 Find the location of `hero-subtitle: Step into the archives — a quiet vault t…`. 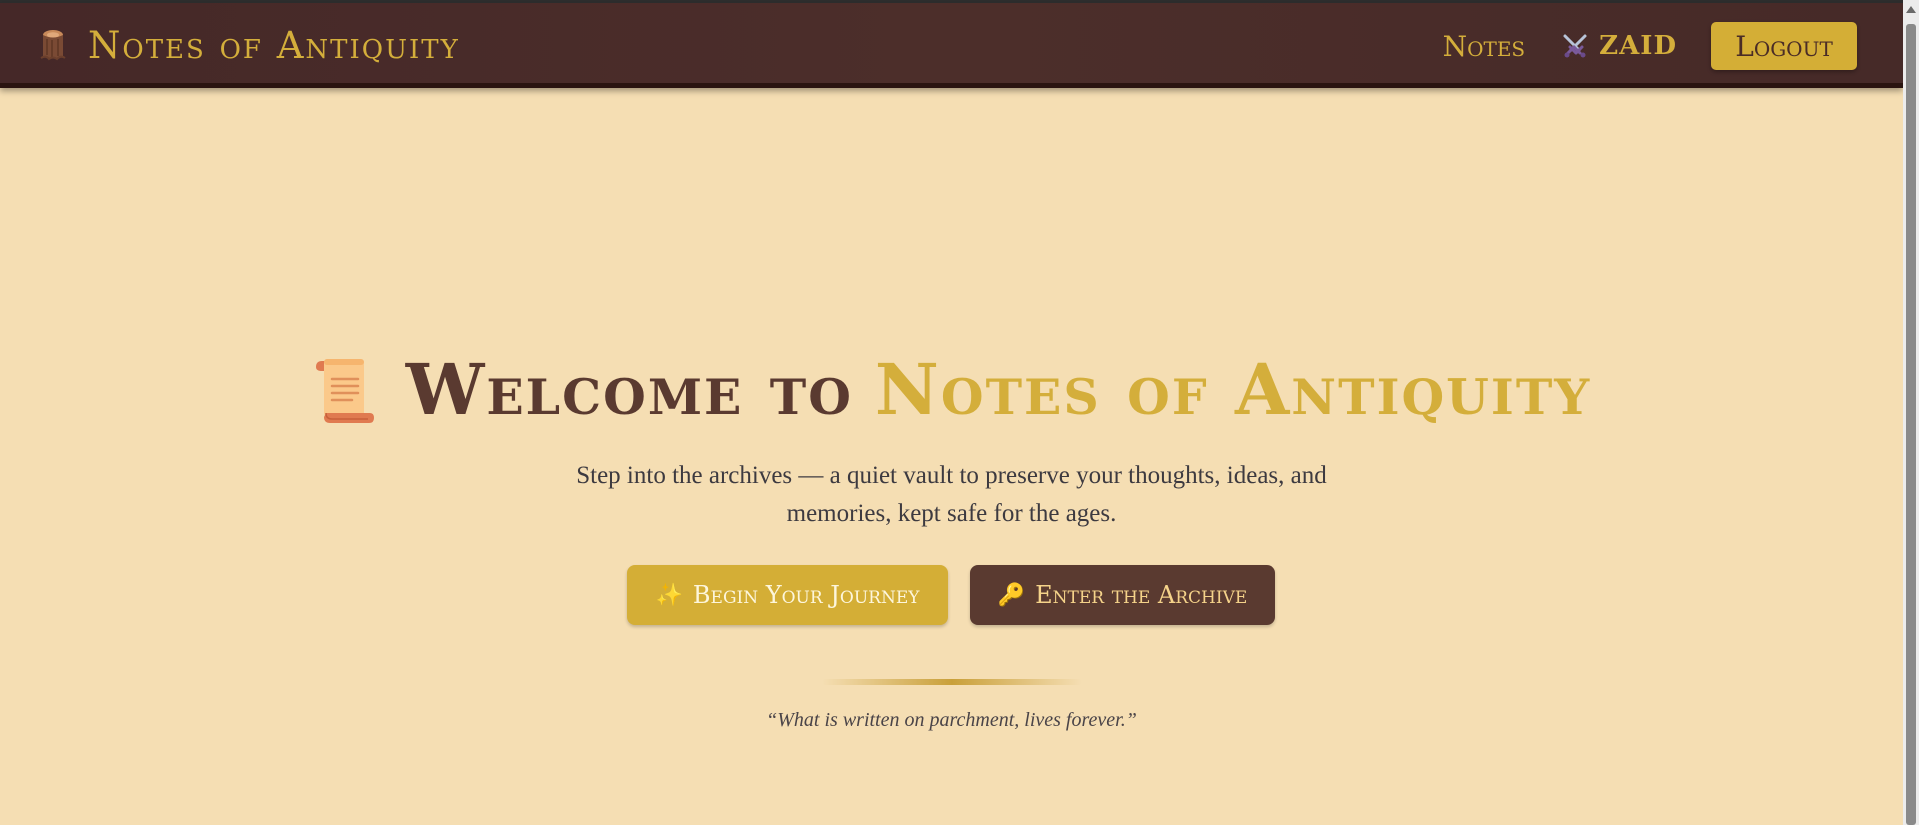

hero-subtitle: Step into the archives — a quiet vault t… is located at coordinates (951, 494).